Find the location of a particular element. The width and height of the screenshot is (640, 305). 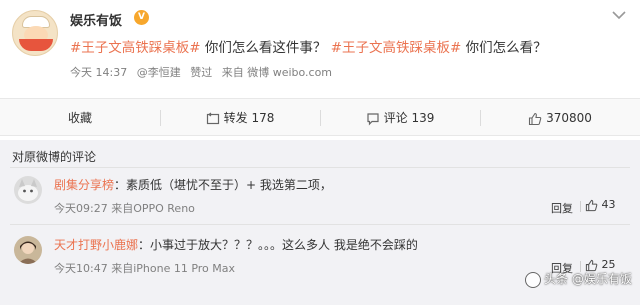

action-bar: 收藏 转发 178 评论 139 370800 is located at coordinates (320, 117).